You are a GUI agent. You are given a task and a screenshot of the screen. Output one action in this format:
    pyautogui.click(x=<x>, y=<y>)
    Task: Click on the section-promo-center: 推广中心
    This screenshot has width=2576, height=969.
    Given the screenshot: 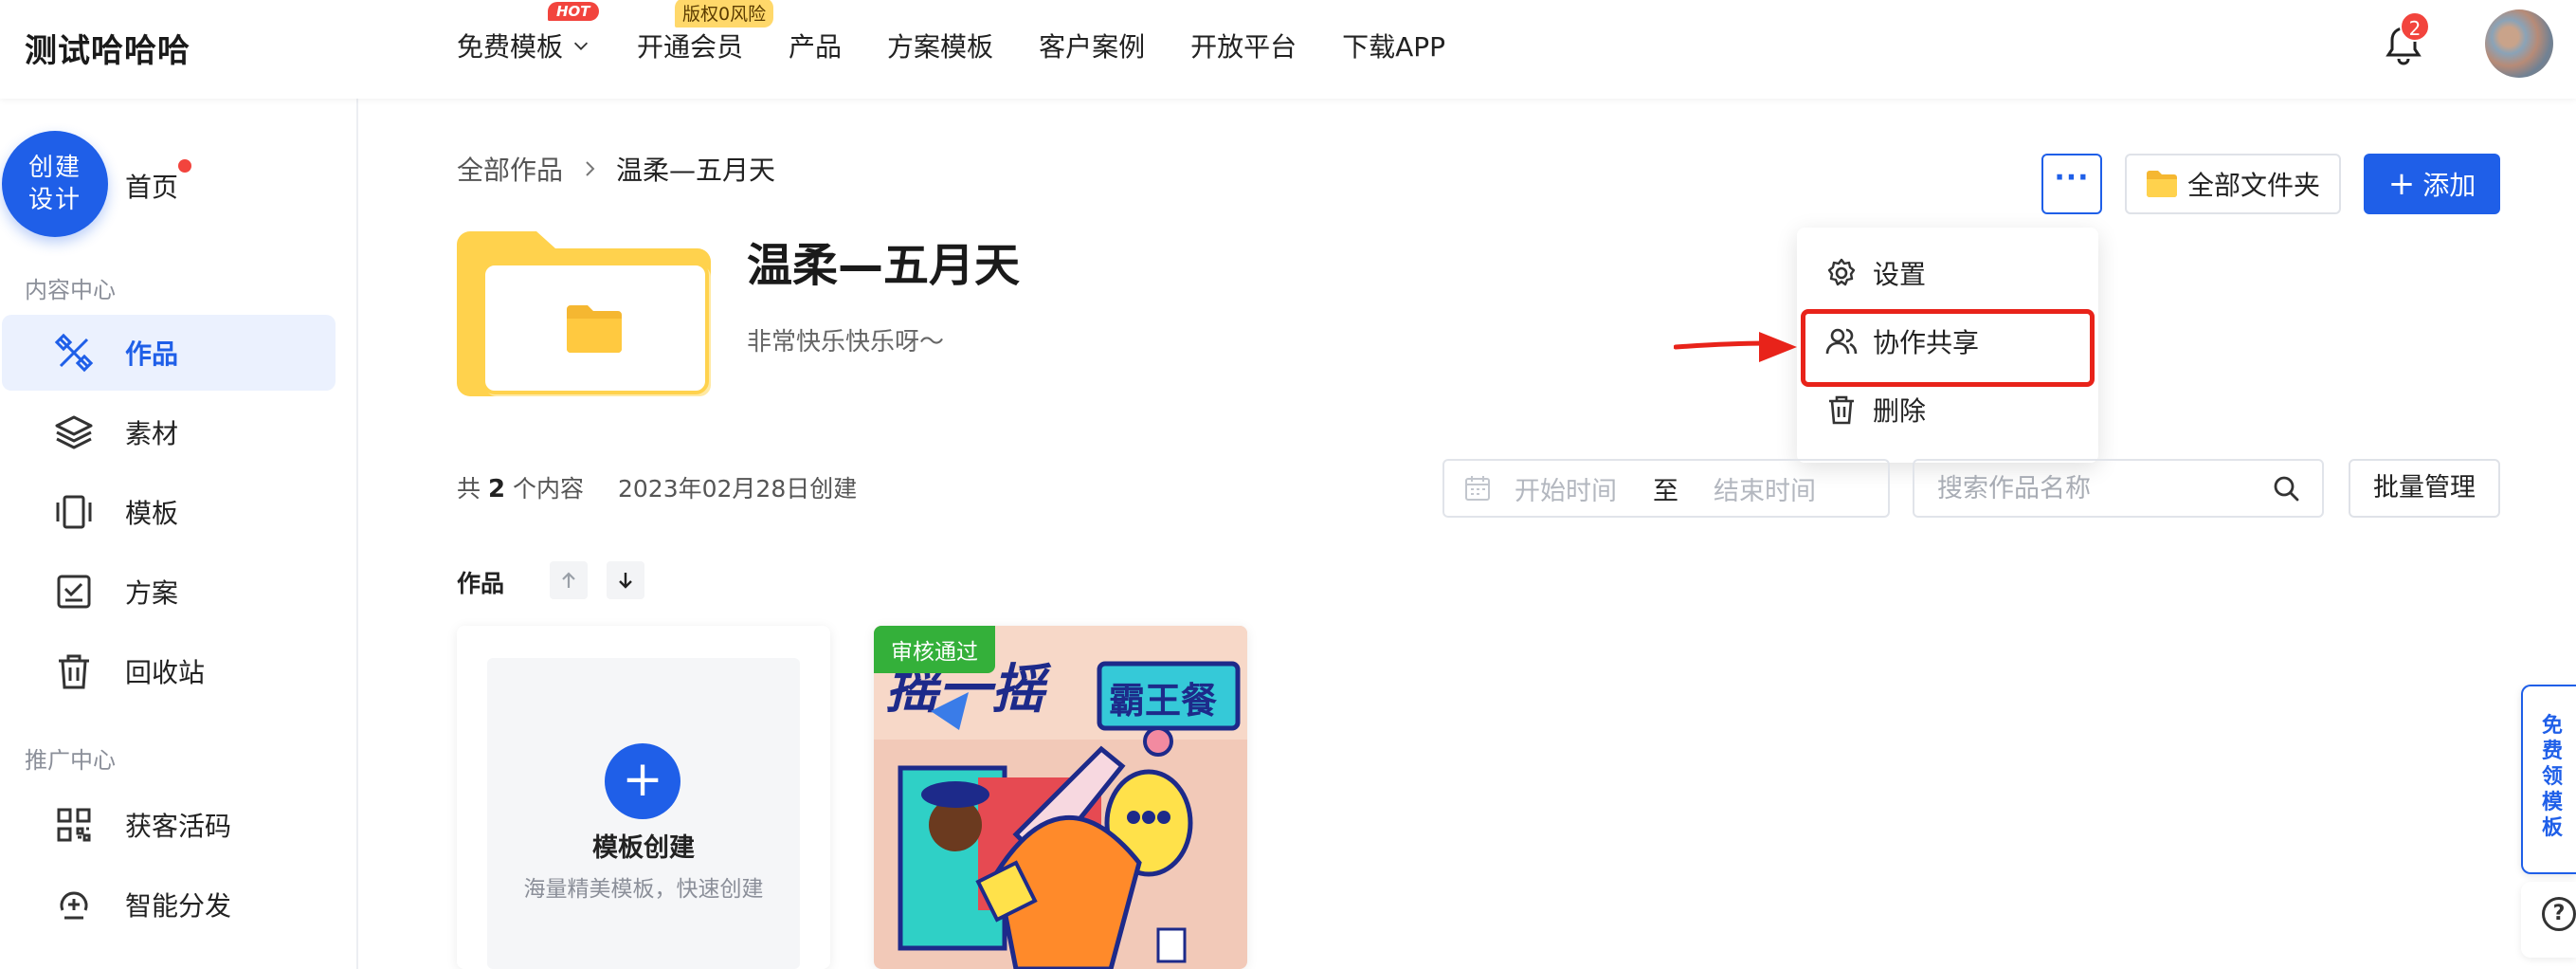 What is the action you would take?
    pyautogui.click(x=70, y=760)
    